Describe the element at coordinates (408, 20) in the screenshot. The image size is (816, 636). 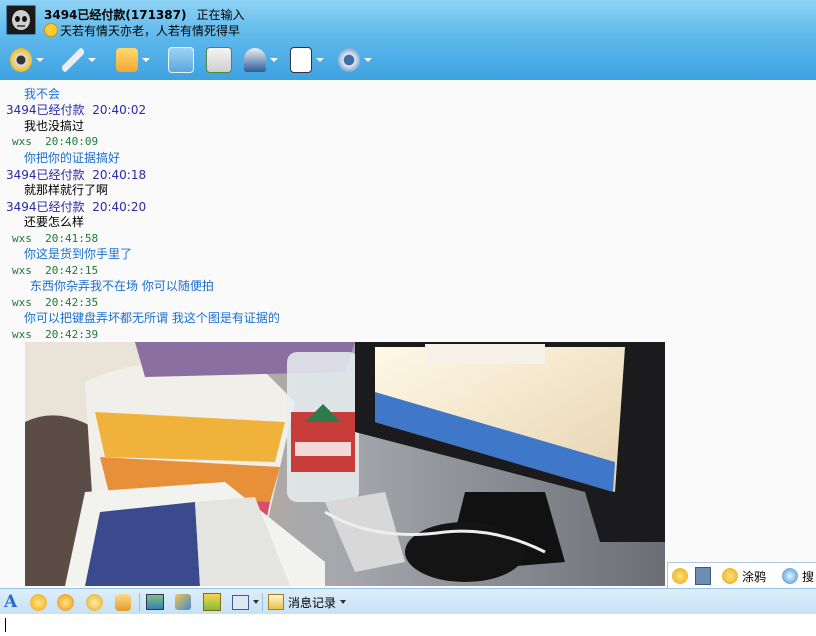
I see `title-bar: 3494已经付款(171387) 正在输入 天若有情天亦老，人若有情死得早` at that location.